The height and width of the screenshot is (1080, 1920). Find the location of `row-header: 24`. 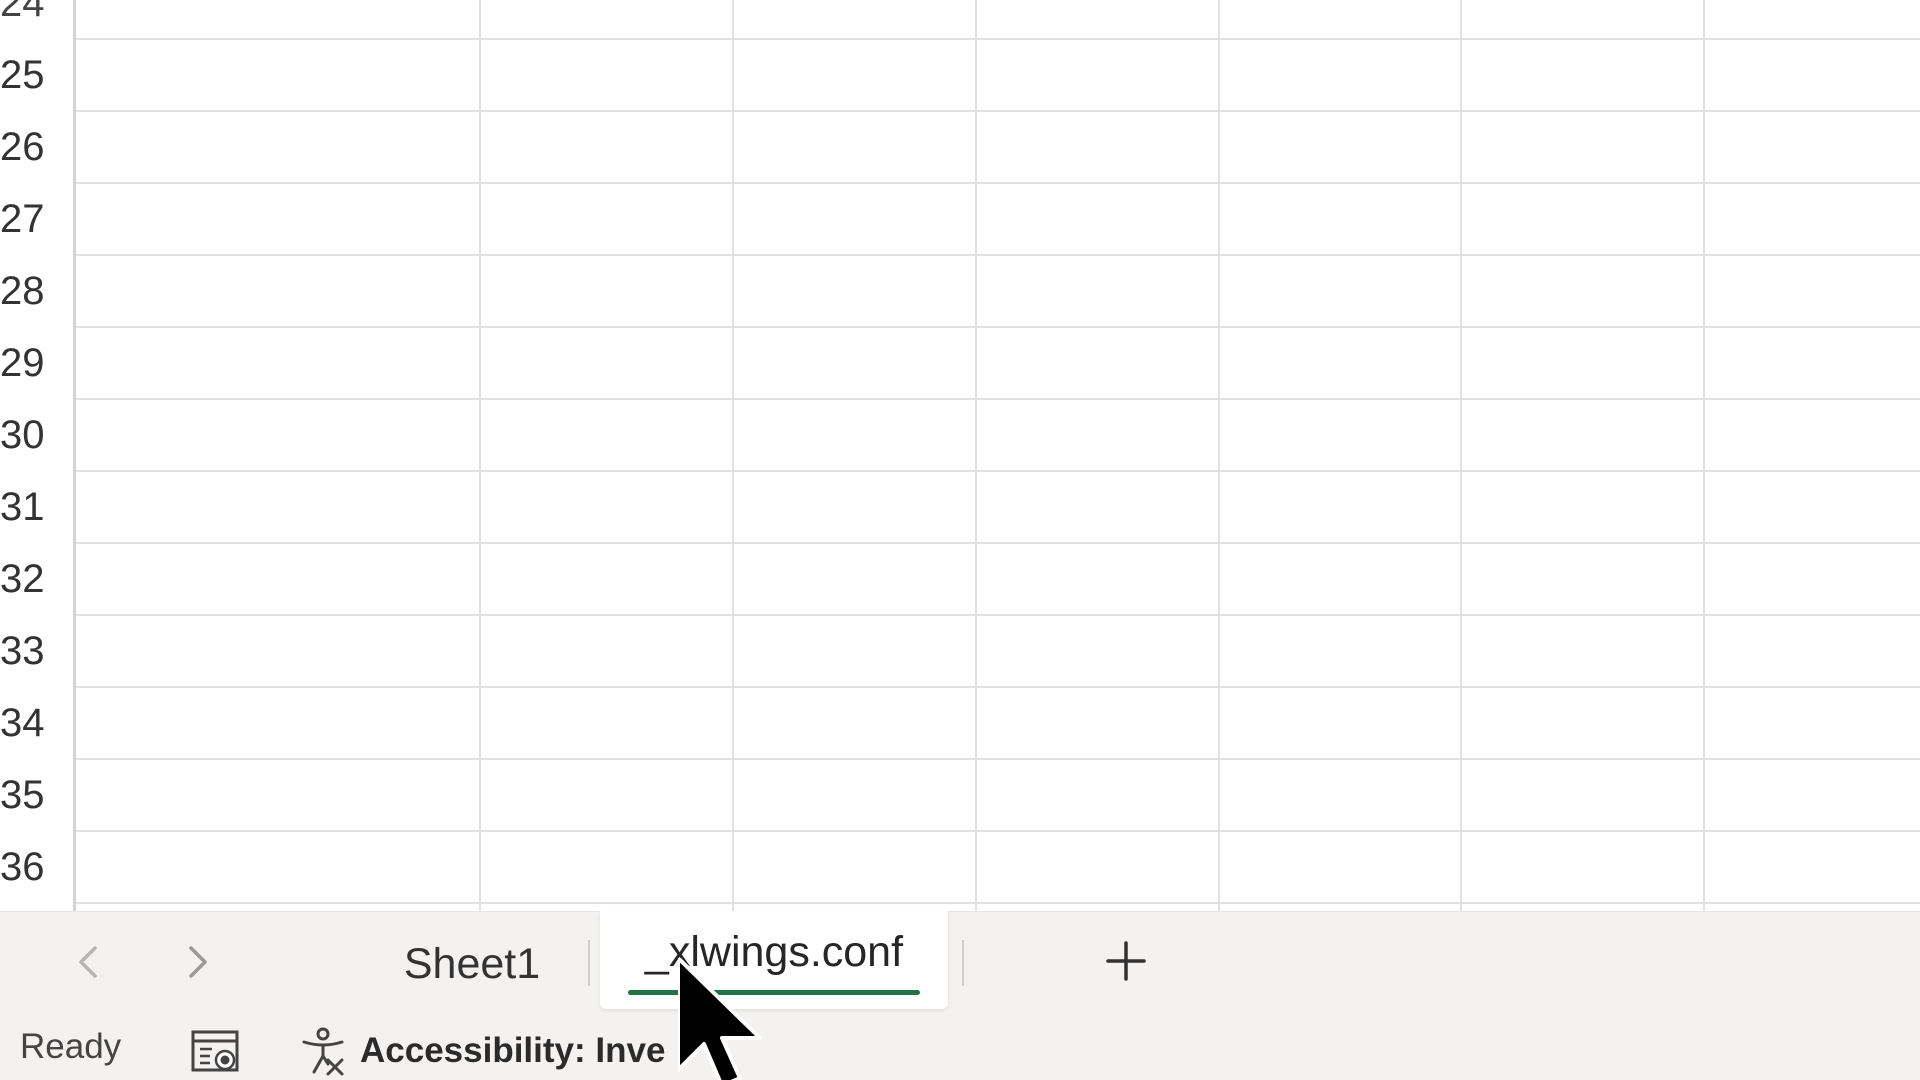

row-header: 24 is located at coordinates (36, 19).